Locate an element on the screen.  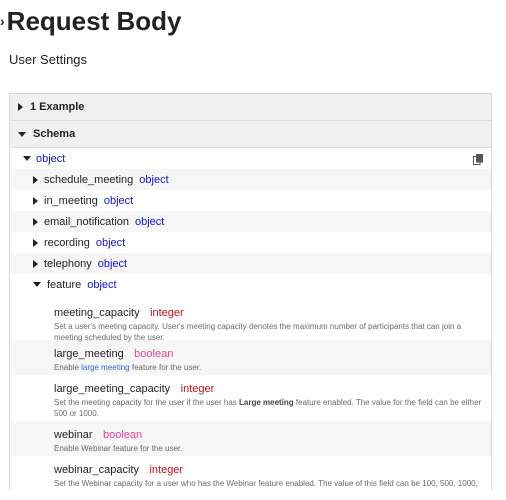
field-name: webinar_capacity is located at coordinates (96, 470).